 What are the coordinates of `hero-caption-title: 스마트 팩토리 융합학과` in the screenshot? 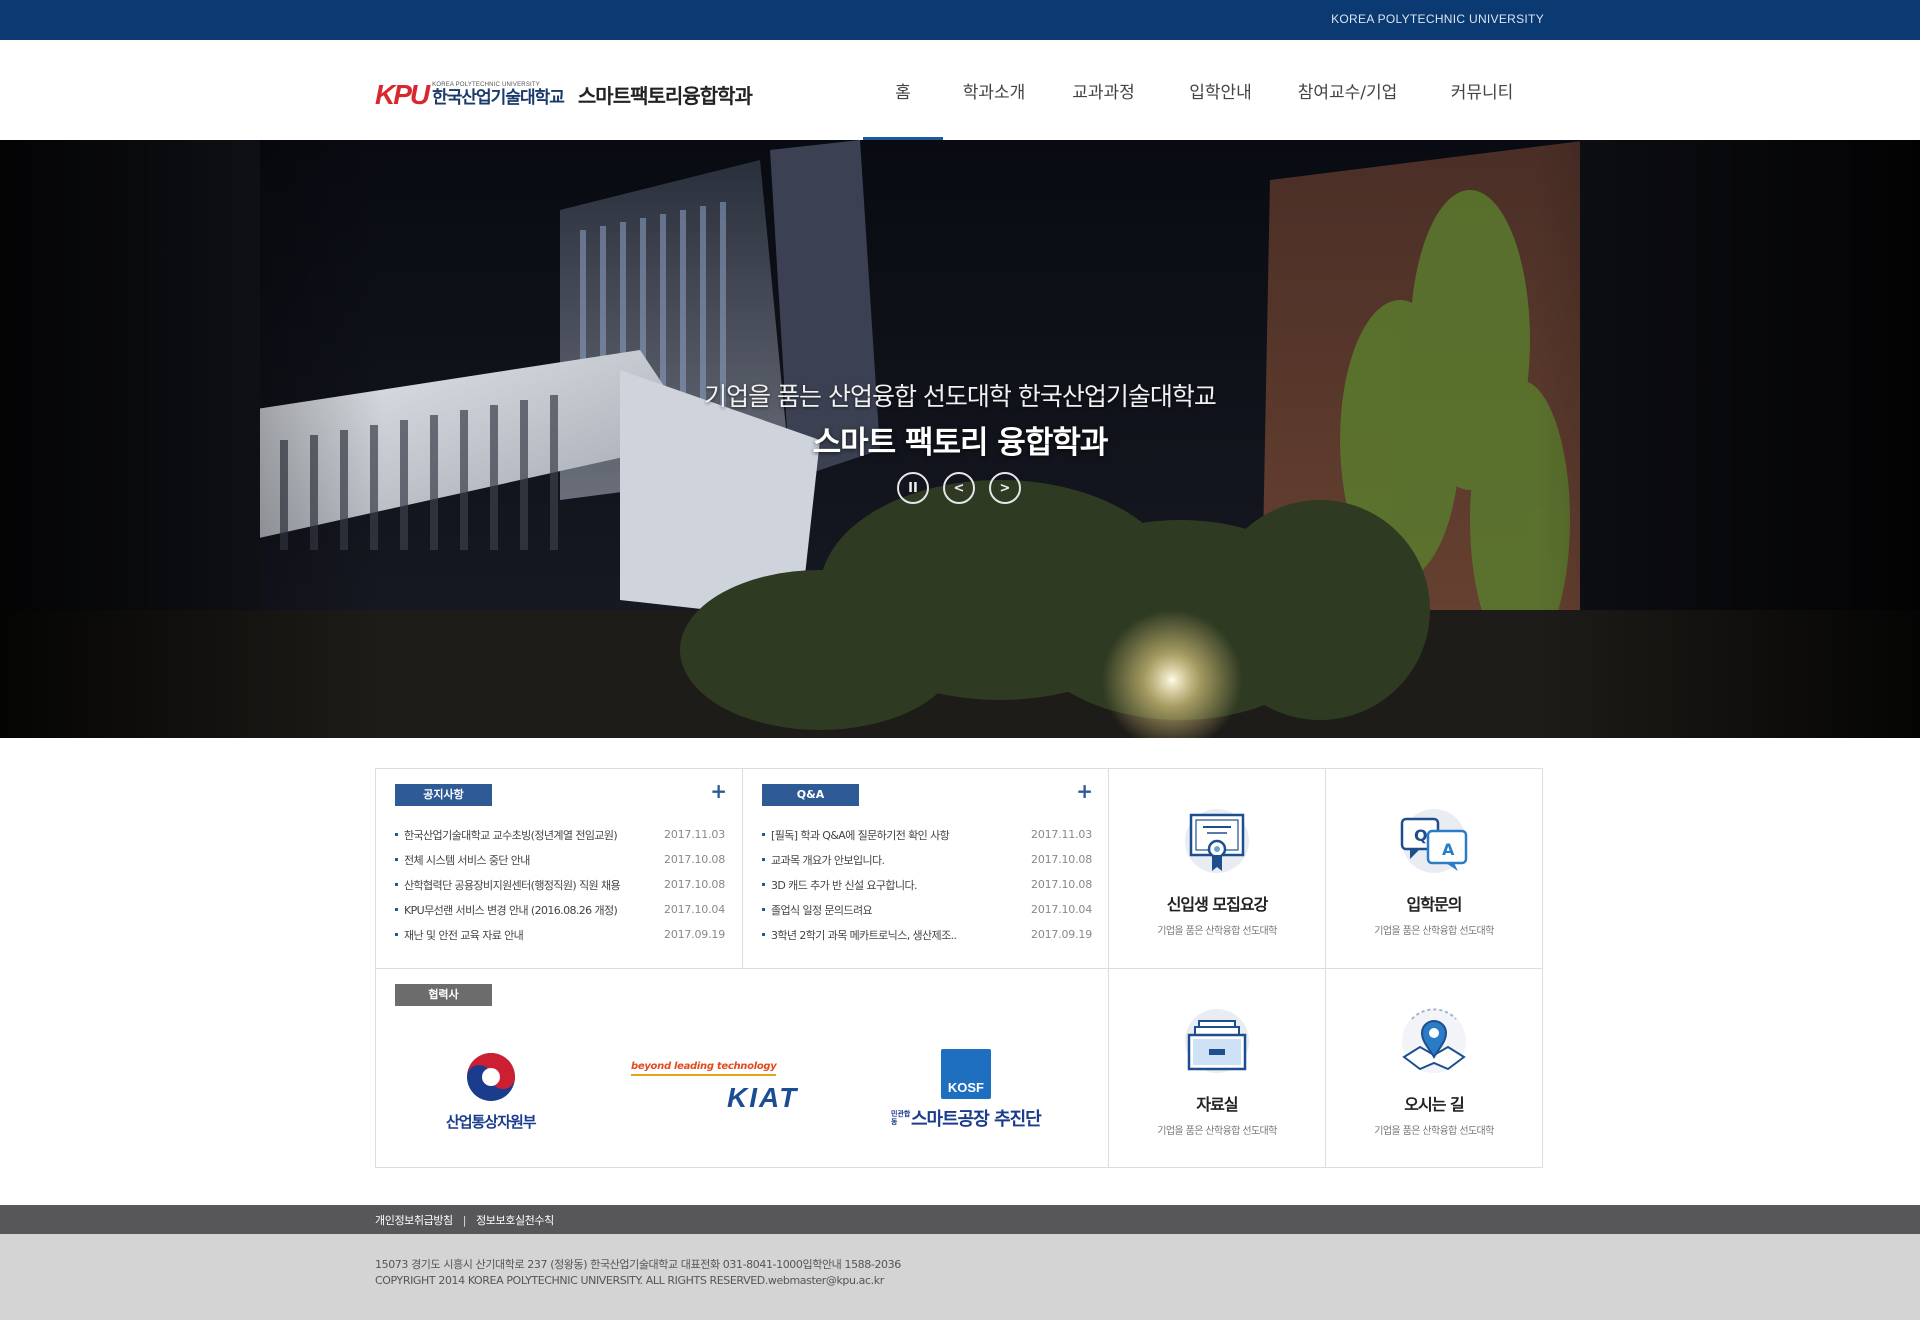 It's located at (960, 443).